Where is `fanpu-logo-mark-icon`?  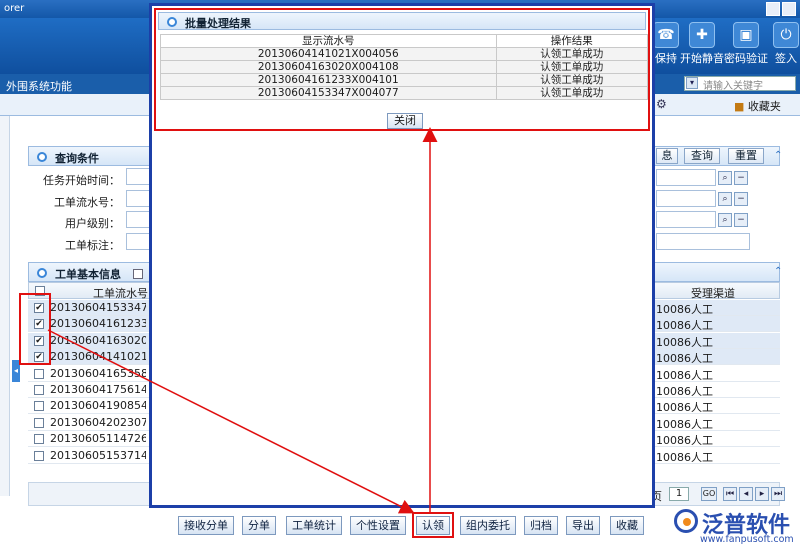 fanpu-logo-mark-icon is located at coordinates (686, 521).